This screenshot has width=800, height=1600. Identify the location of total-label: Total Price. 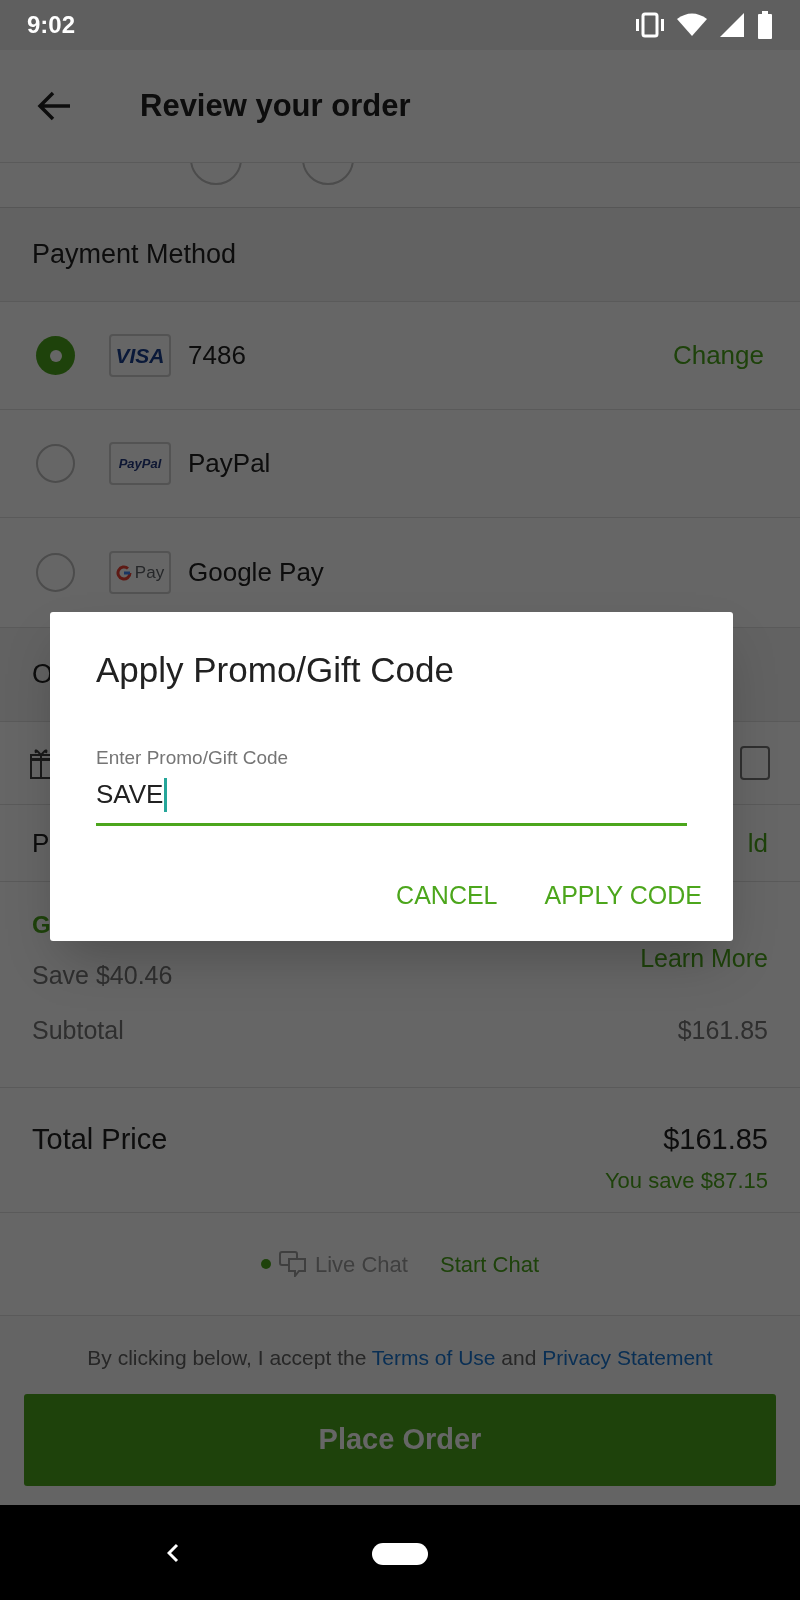
(100, 1139).